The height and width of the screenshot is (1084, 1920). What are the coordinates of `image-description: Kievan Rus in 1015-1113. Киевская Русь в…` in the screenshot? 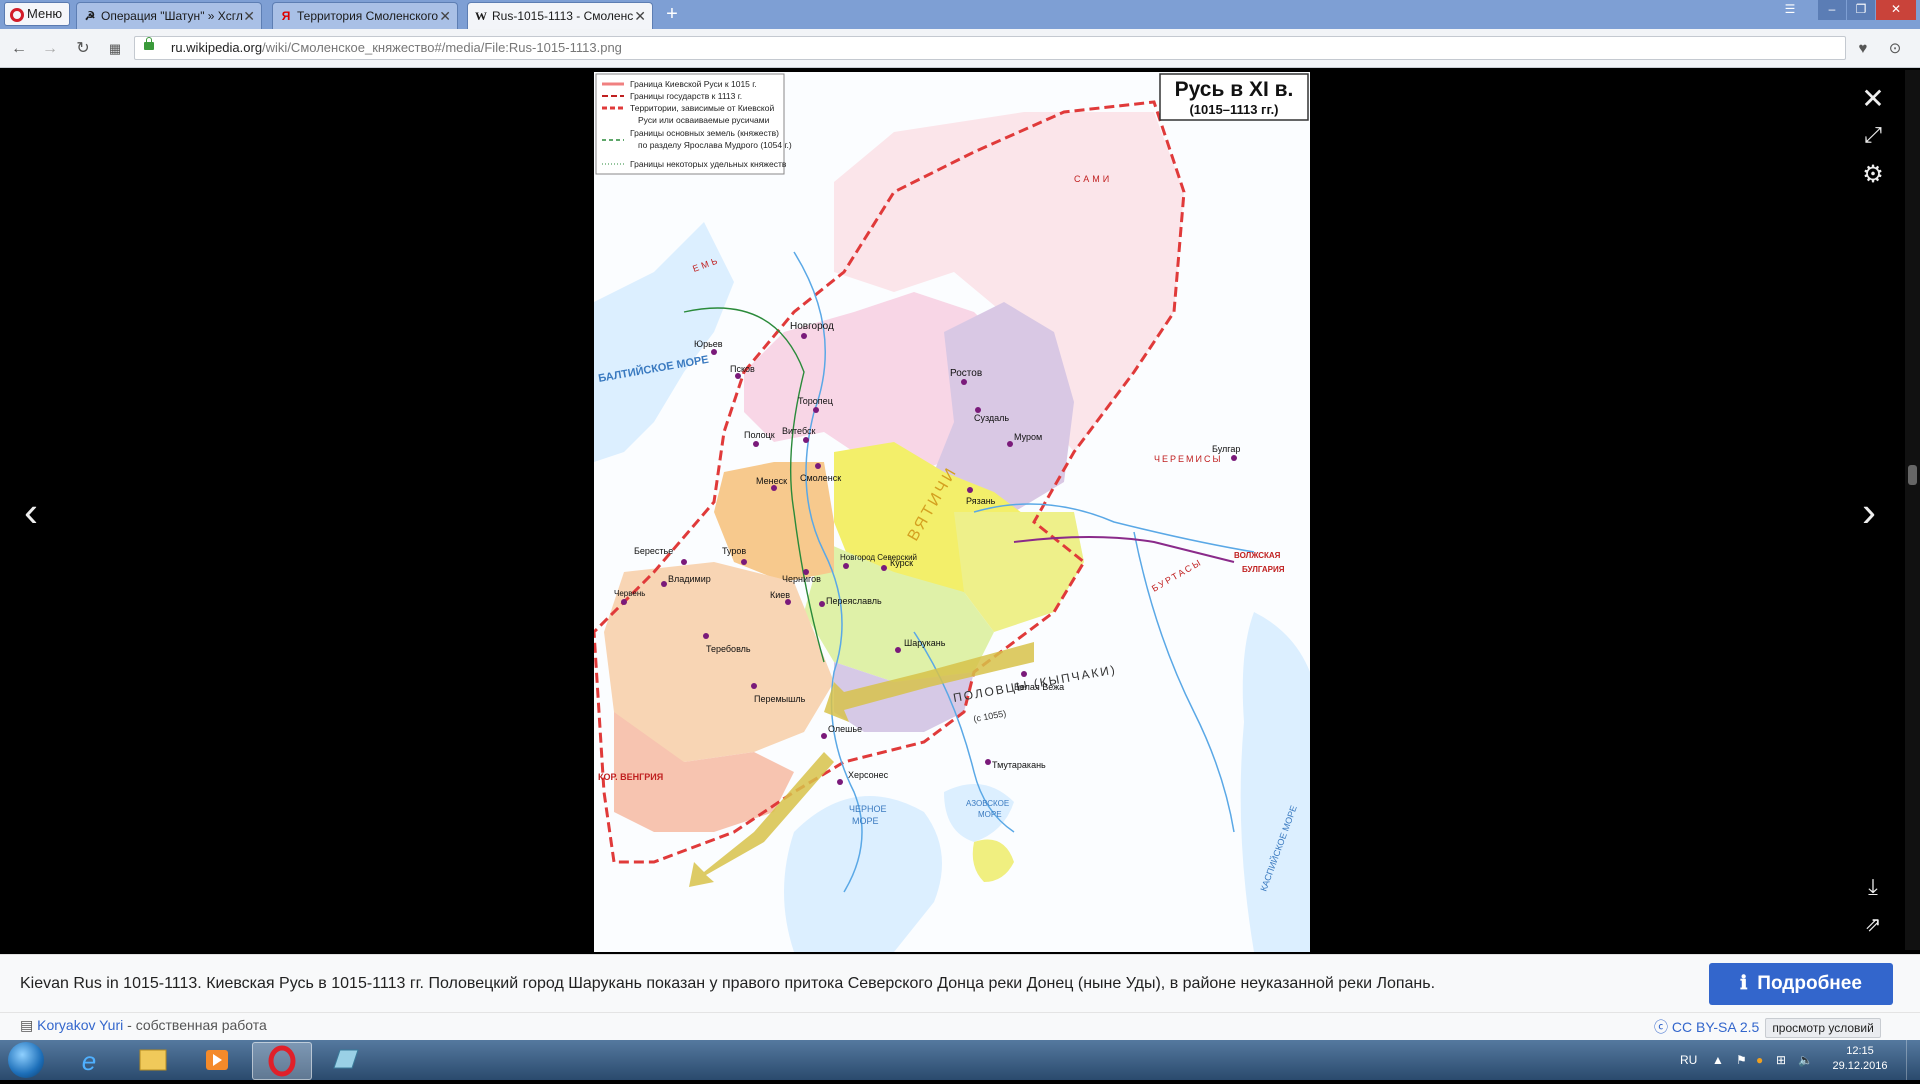 It's located at (728, 983).